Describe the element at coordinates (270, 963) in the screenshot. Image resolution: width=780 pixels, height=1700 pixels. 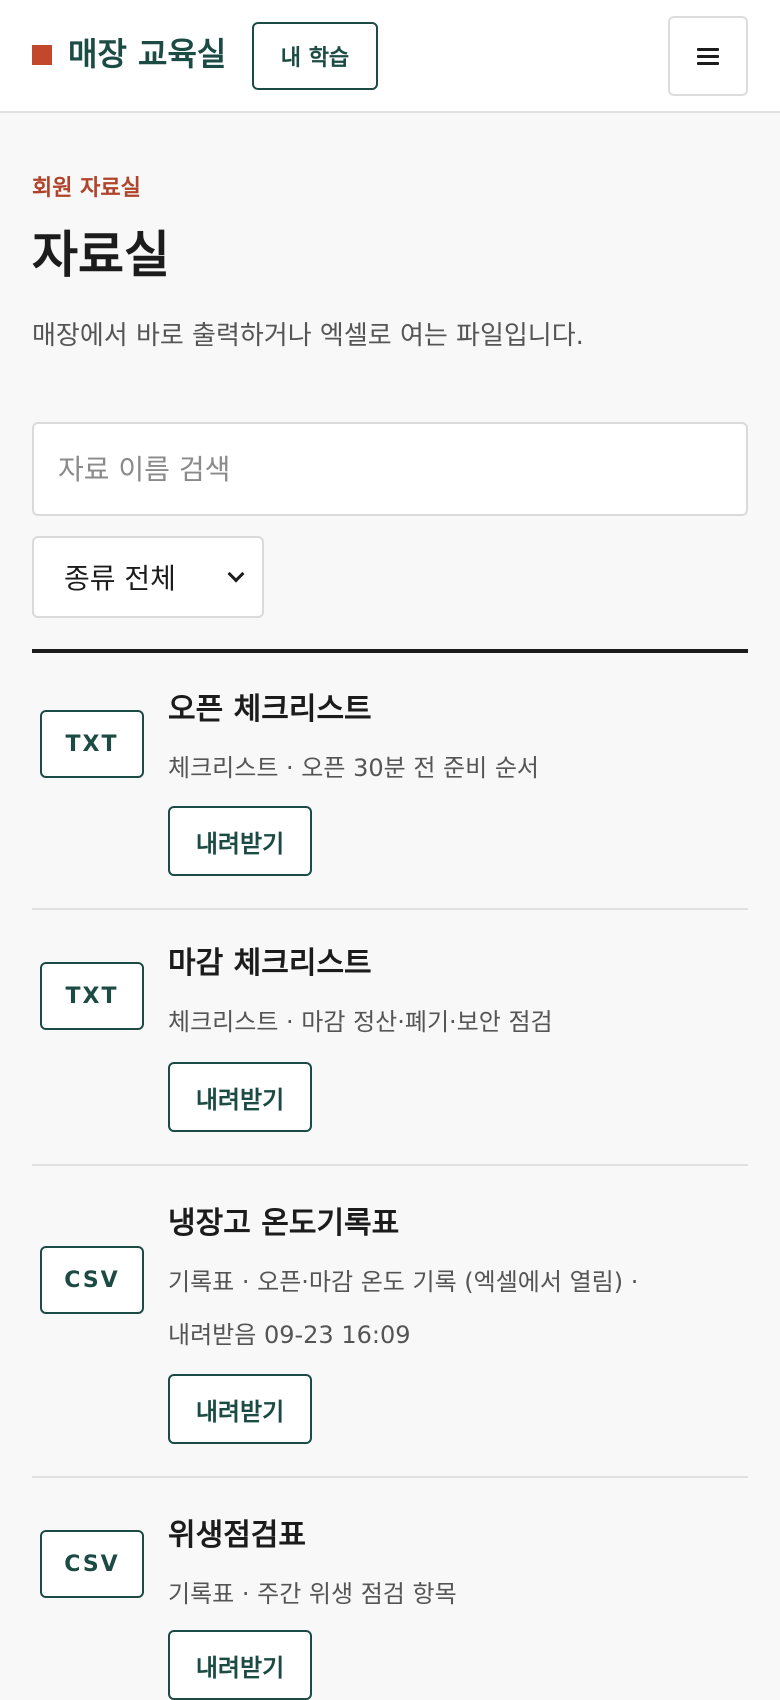
I see `file-title: 마감 체크리스트` at that location.